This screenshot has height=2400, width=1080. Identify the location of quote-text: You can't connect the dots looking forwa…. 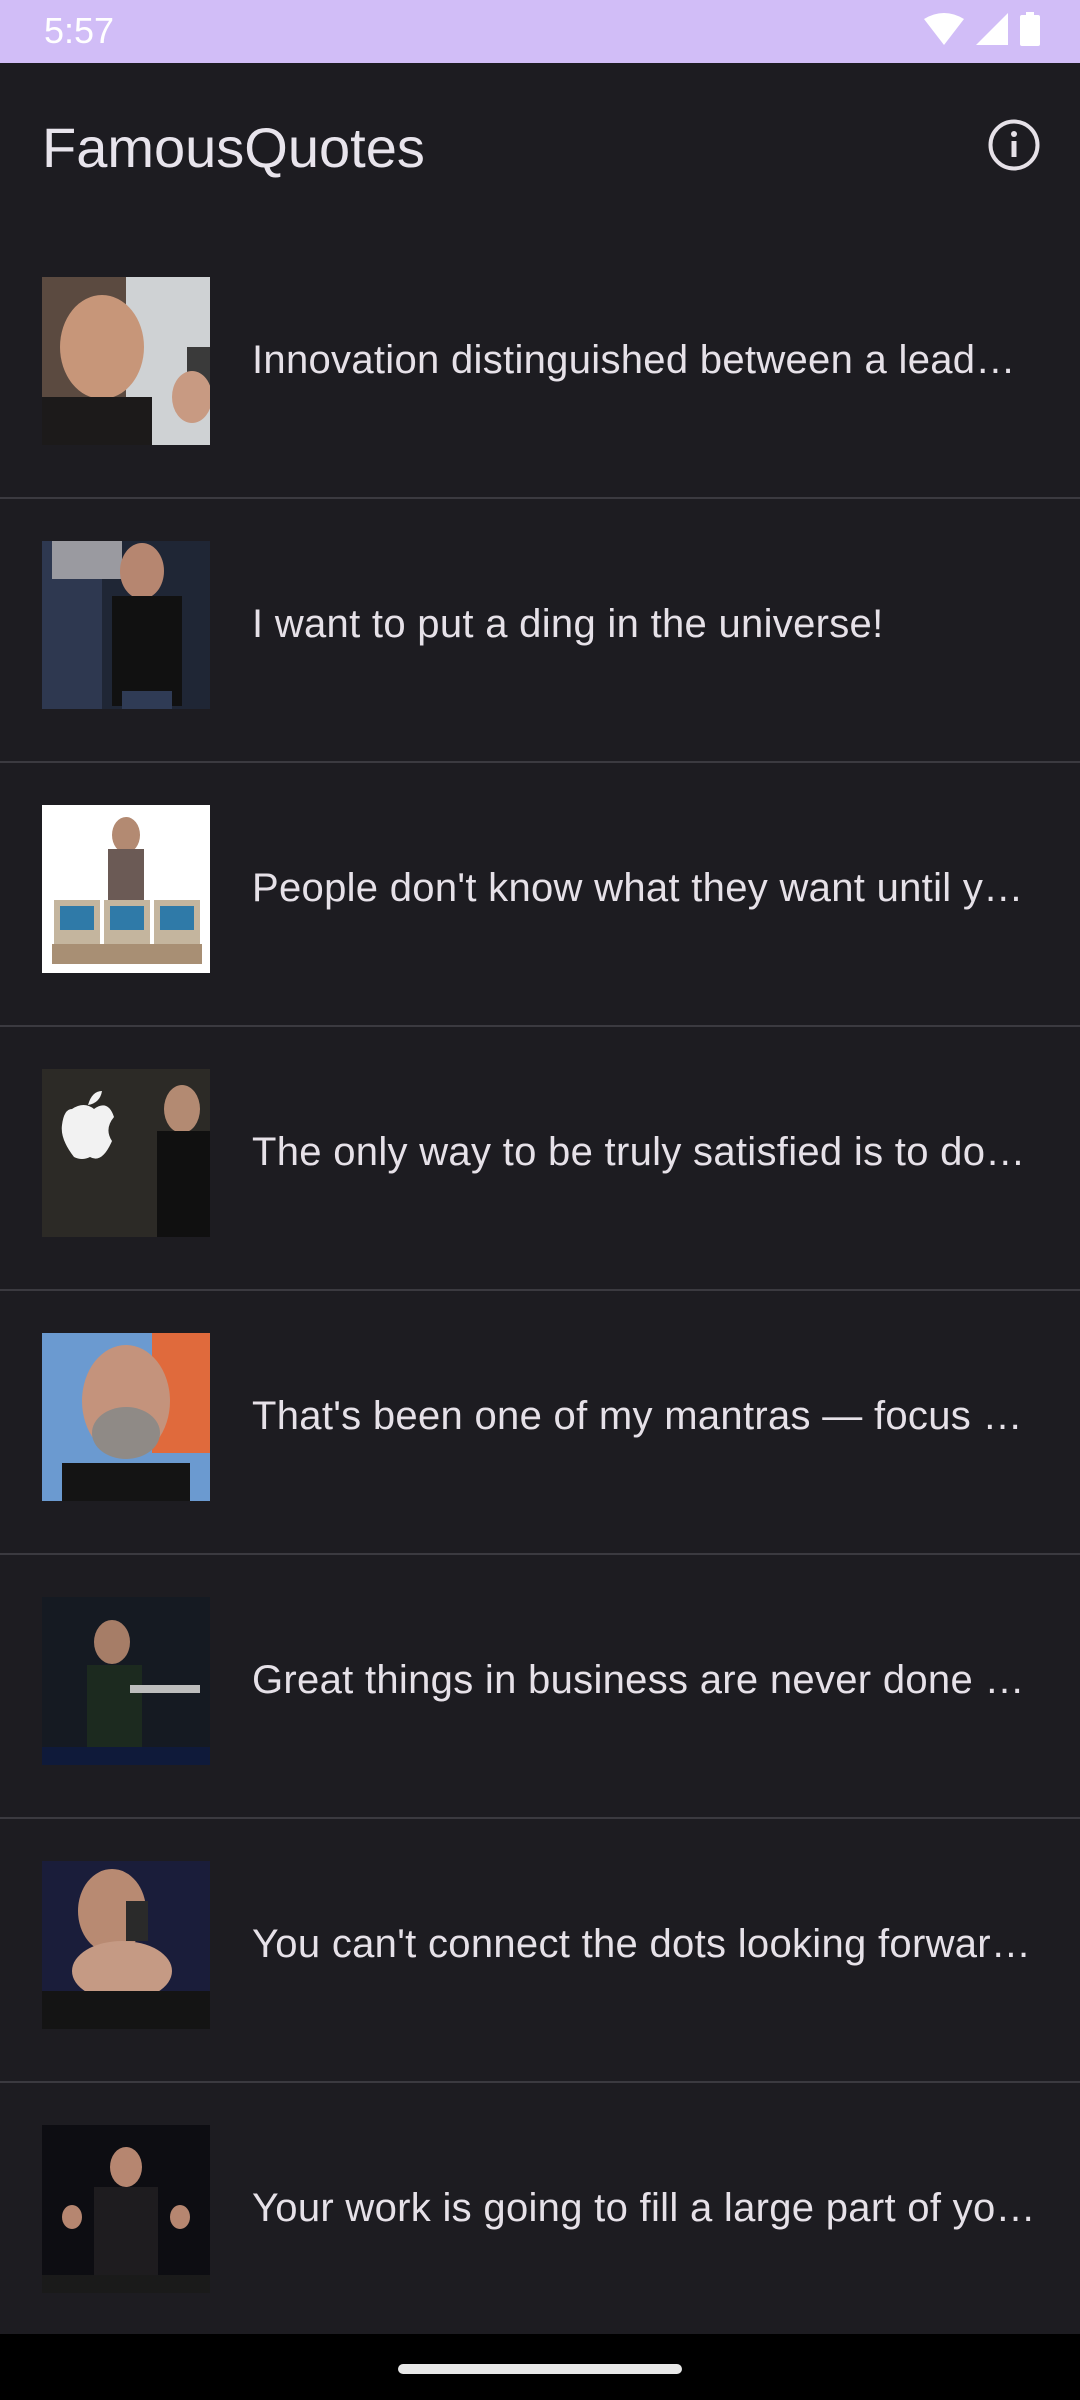
(644, 1944).